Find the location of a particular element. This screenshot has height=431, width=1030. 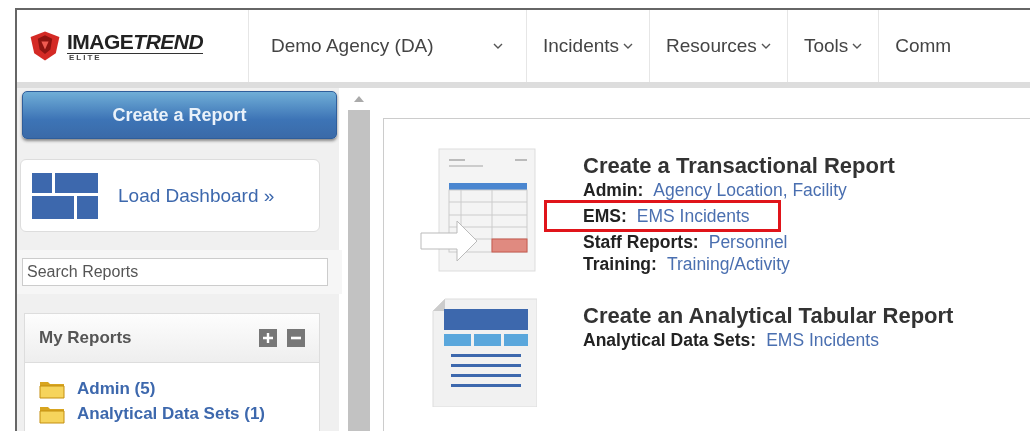

report-link: Training/Activity is located at coordinates (728, 264).